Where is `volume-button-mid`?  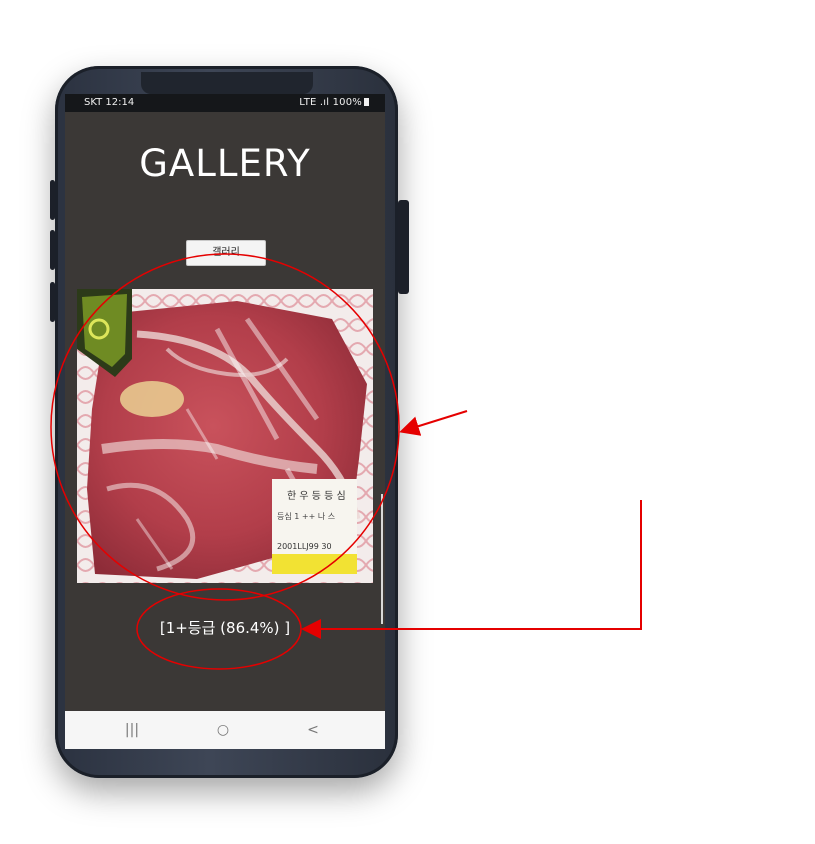 volume-button-mid is located at coordinates (52, 250).